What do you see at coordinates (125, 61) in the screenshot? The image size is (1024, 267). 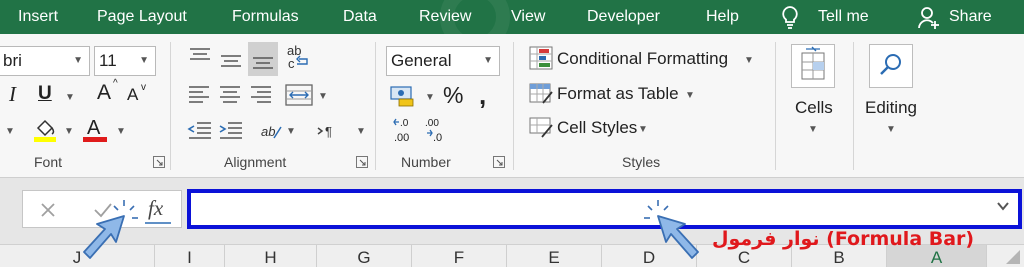 I see `font-size-combo: 11 ▼` at bounding box center [125, 61].